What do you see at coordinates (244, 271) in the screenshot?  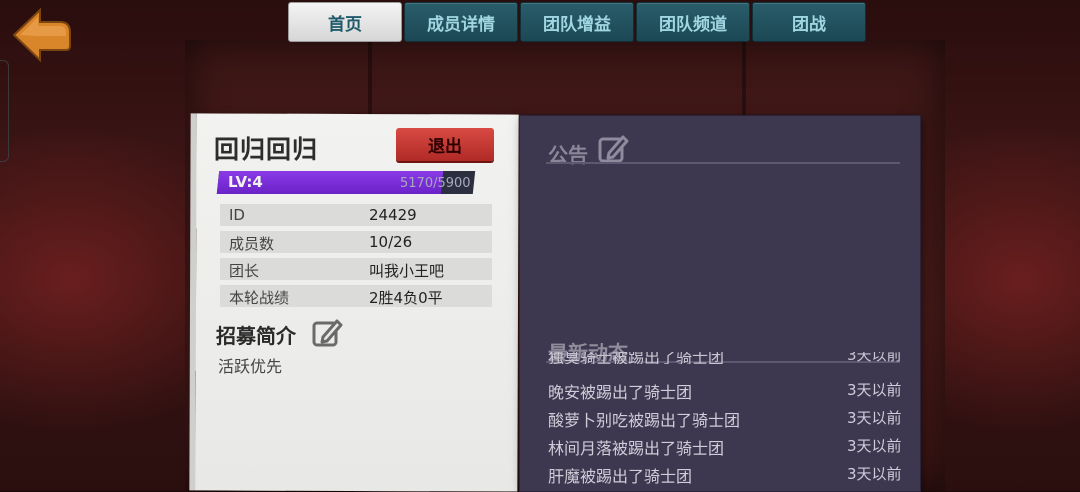 I see `info-key-leader: 团长` at bounding box center [244, 271].